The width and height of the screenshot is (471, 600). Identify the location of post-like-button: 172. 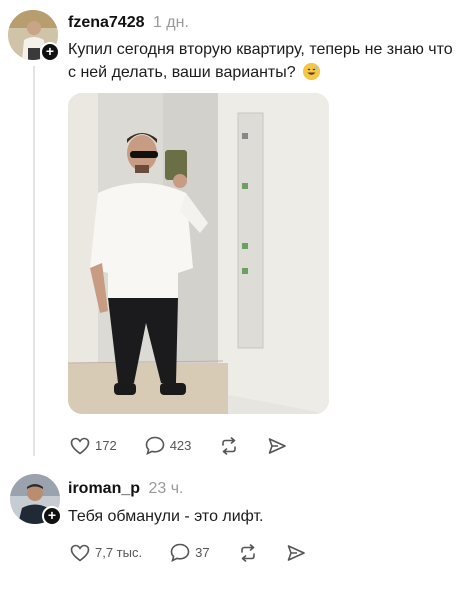
(93, 446).